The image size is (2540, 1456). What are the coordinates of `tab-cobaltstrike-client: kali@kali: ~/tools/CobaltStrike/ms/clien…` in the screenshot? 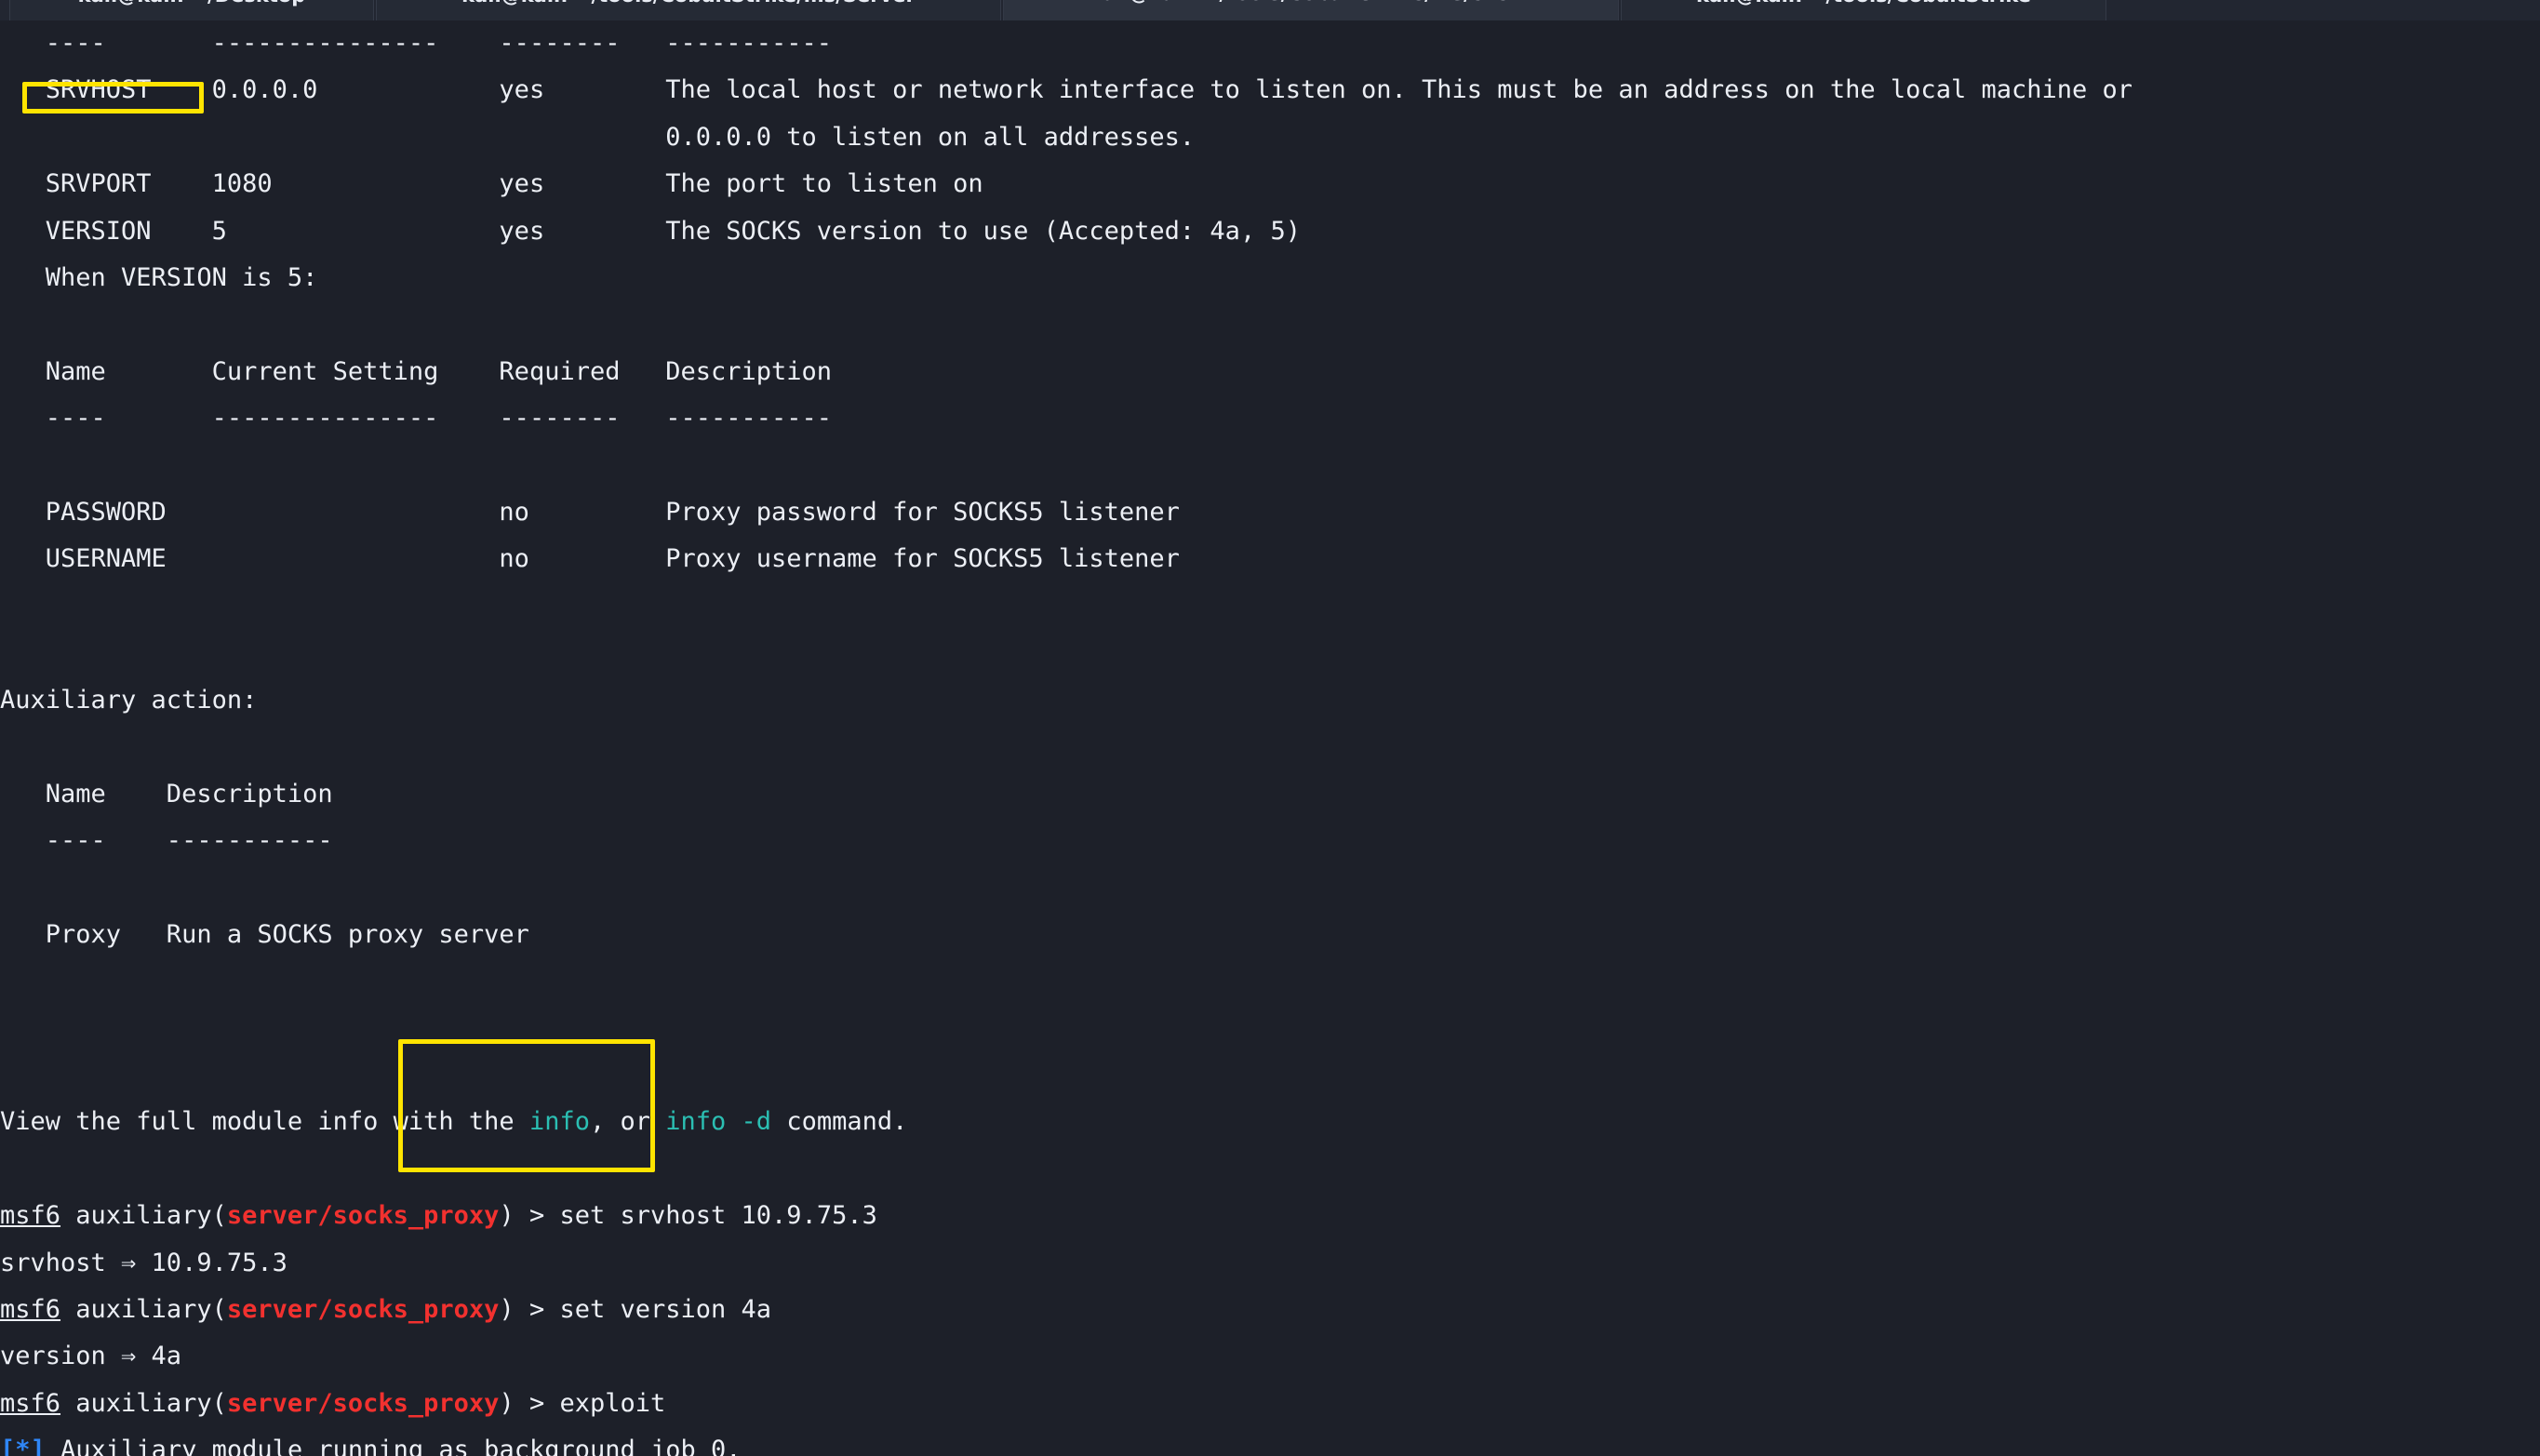 It's located at (1311, 10).